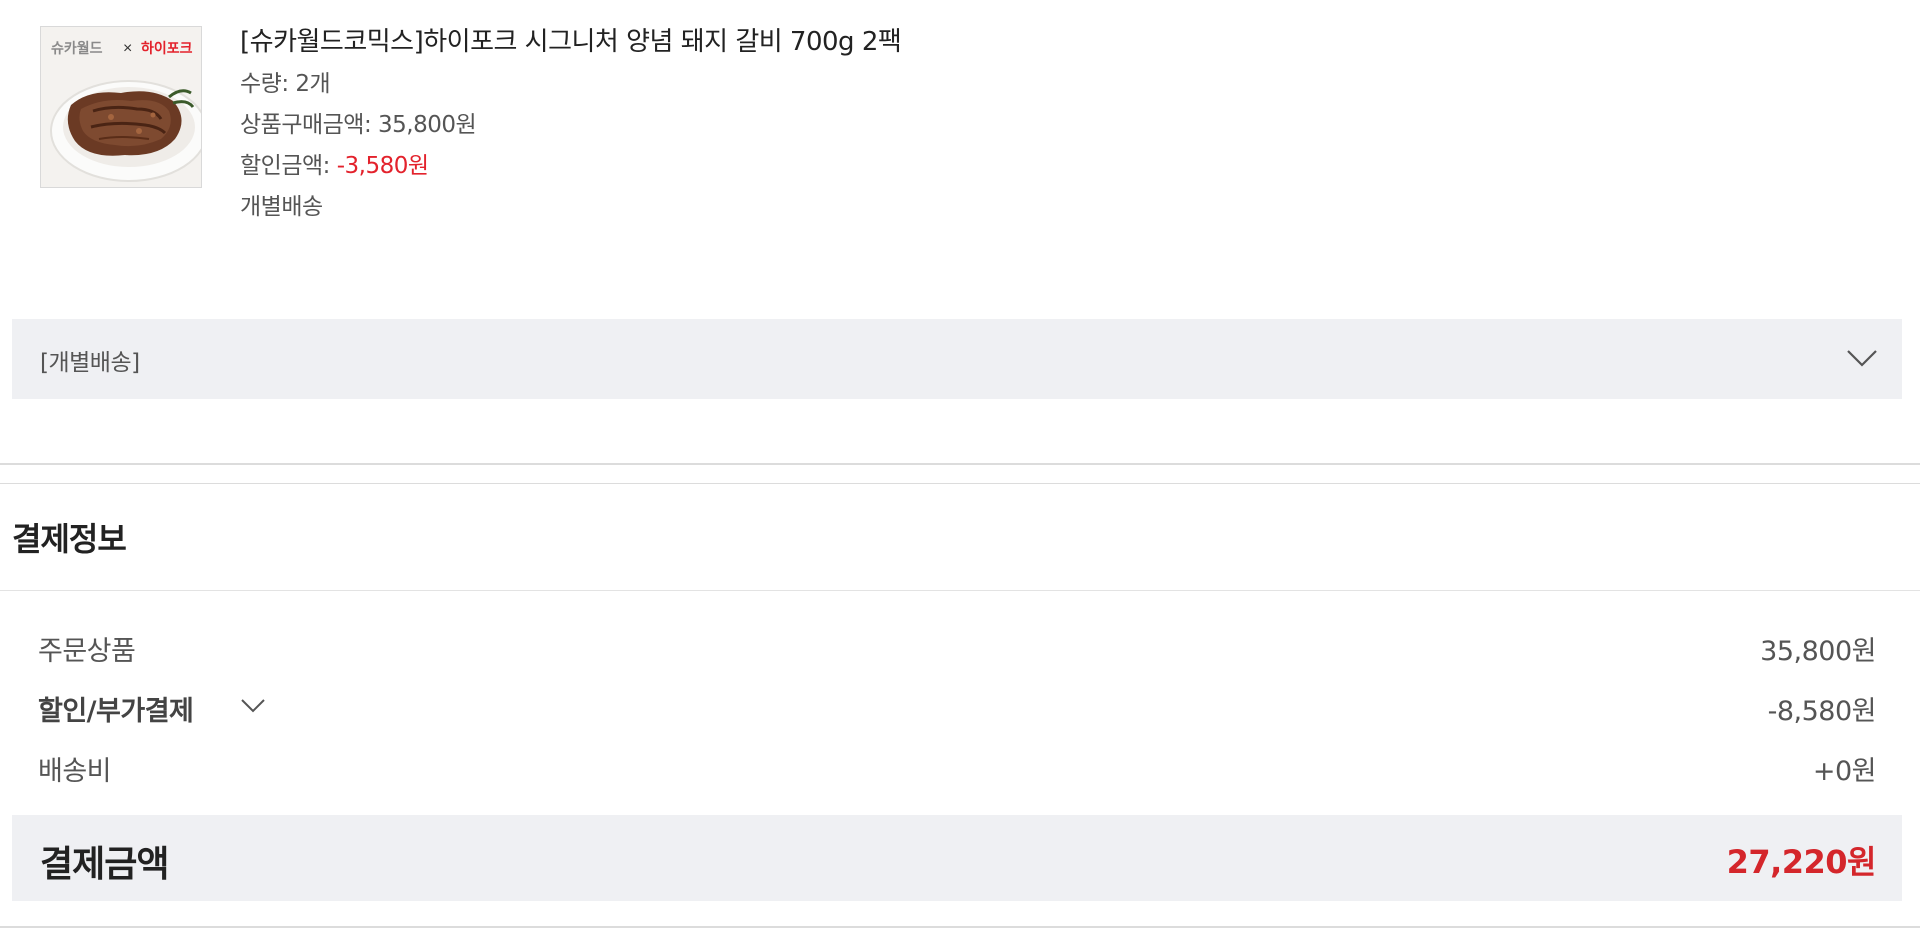 This screenshot has height=929, width=1920. Describe the element at coordinates (382, 166) in the screenshot. I see `product-discount-value: -3,580원` at that location.